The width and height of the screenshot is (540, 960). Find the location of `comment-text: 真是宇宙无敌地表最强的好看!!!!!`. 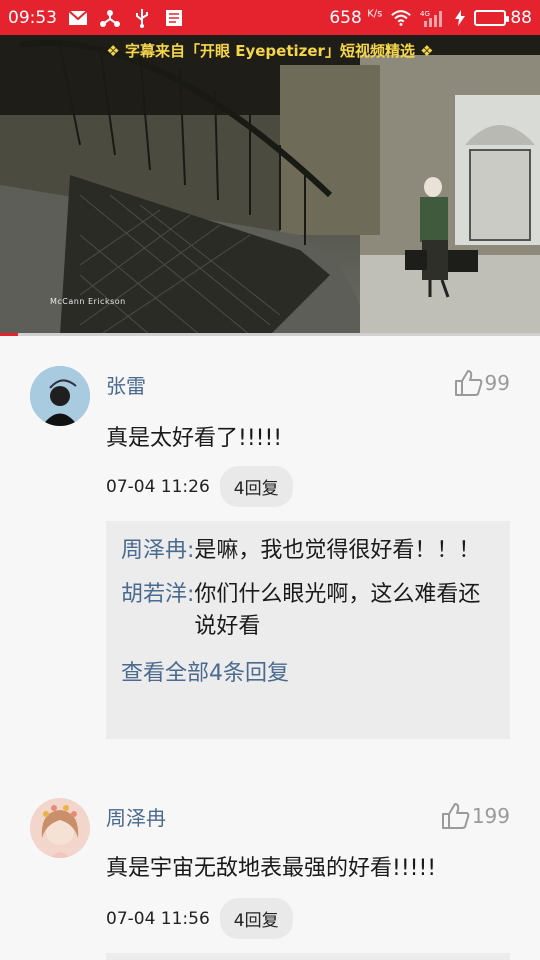

comment-text: 真是宇宙无敌地表最强的好看!!!!! is located at coordinates (271, 868).